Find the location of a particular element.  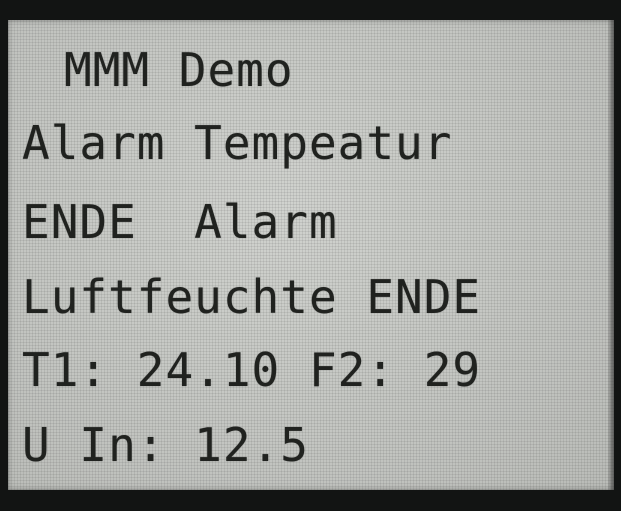

title-line: MMM Demo is located at coordinates (179, 70).